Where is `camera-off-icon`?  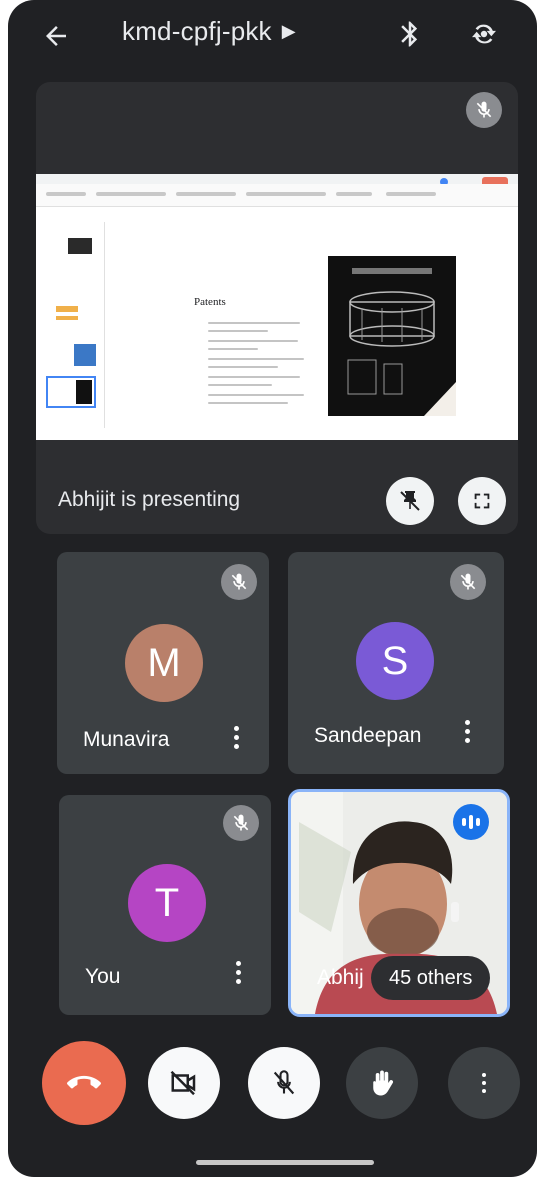 camera-off-icon is located at coordinates (183, 1083).